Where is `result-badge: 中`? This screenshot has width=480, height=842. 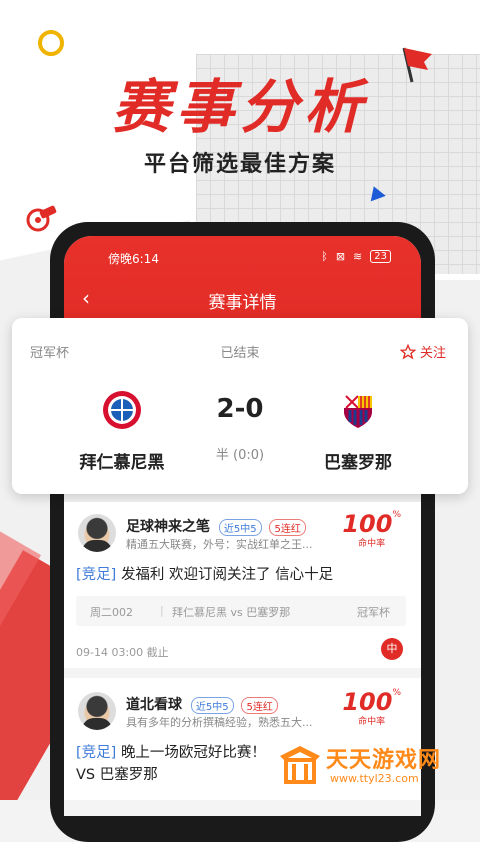
result-badge: 中 is located at coordinates (392, 649).